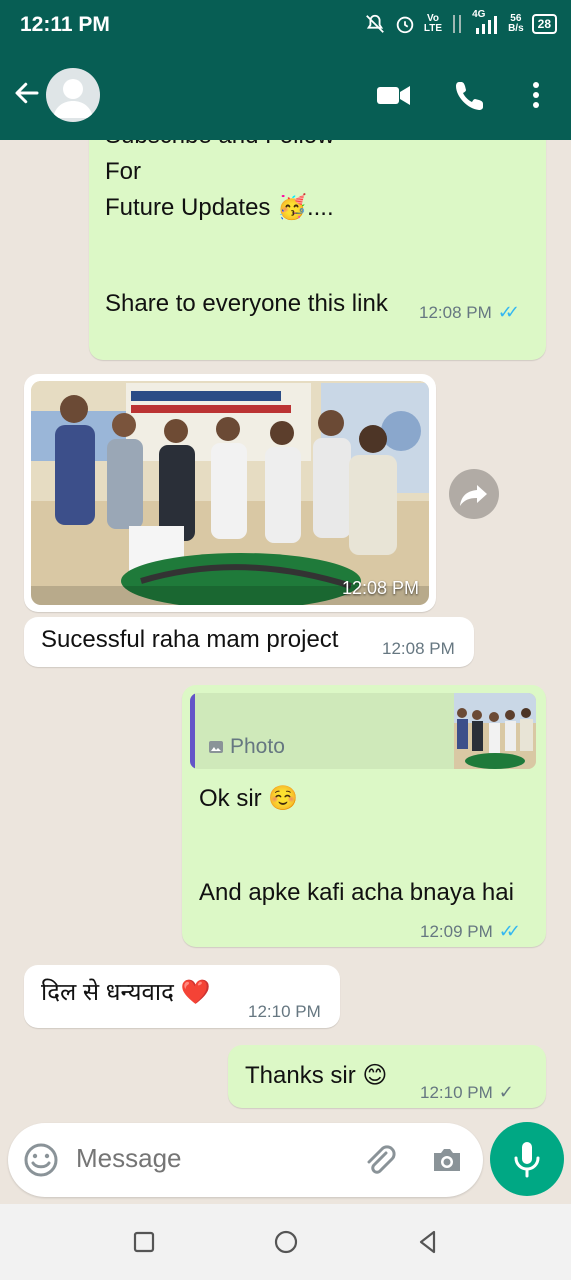  I want to click on contact-avatar, so click(73, 95).